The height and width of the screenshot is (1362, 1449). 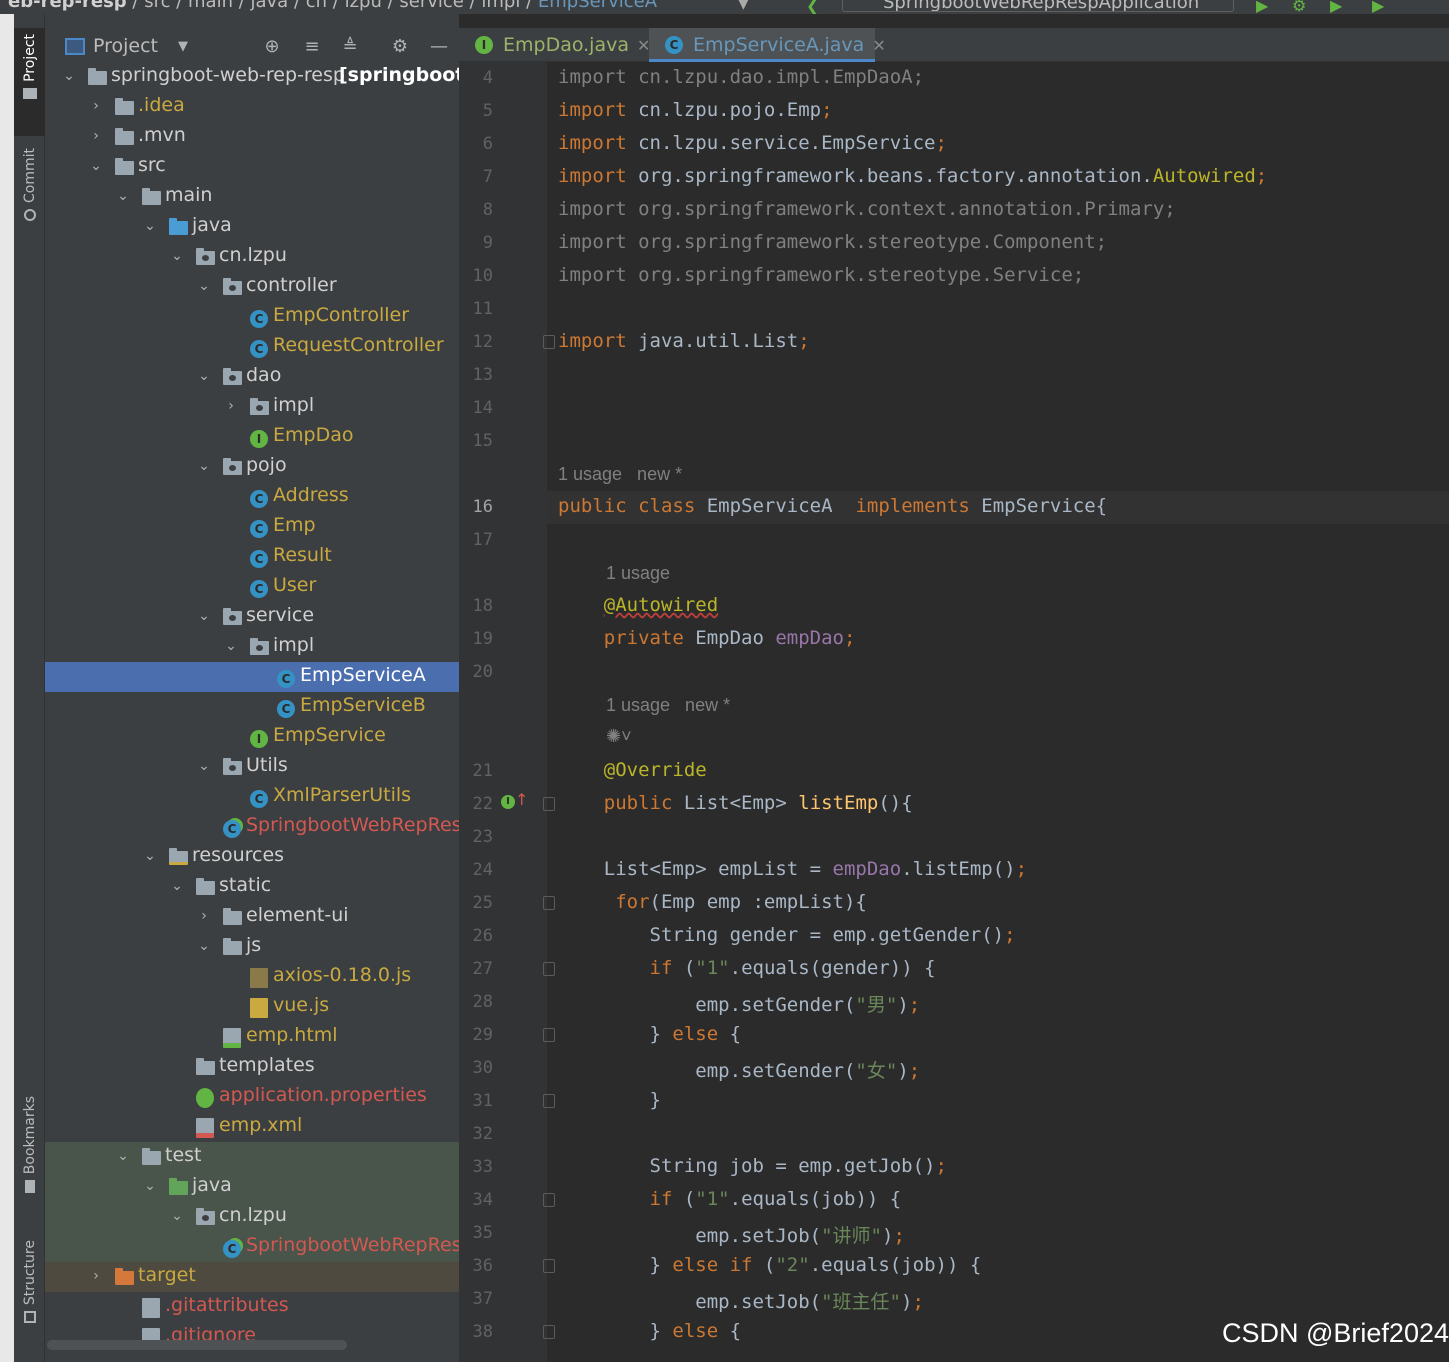 I want to click on tree-item: ⌄ js, so click(x=252, y=947).